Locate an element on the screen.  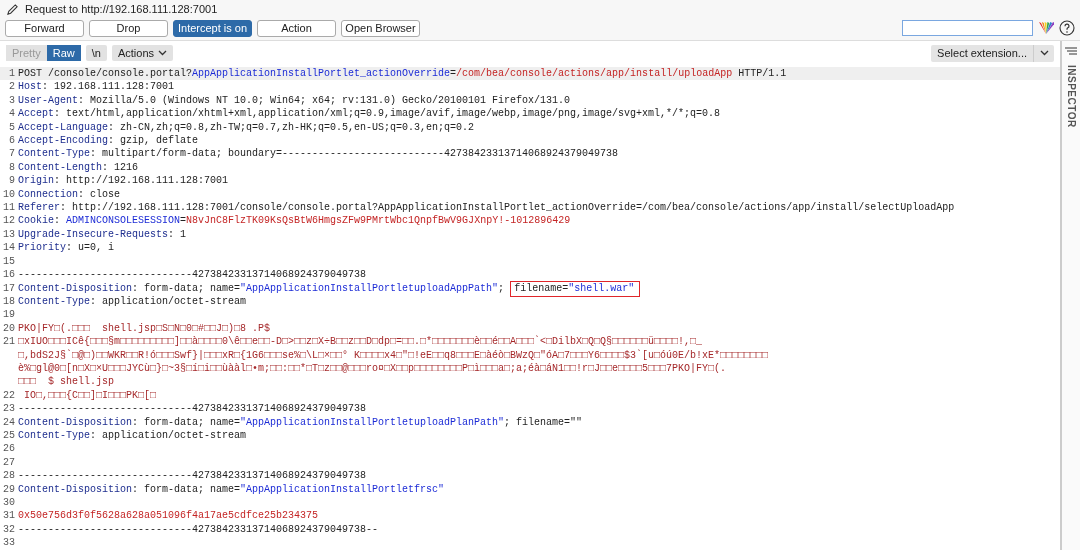
code-line: PKO|FY□(.□□□ shell.jsp□S□N□0□#□□J□)□8 .P$ is located at coordinates (144, 328).